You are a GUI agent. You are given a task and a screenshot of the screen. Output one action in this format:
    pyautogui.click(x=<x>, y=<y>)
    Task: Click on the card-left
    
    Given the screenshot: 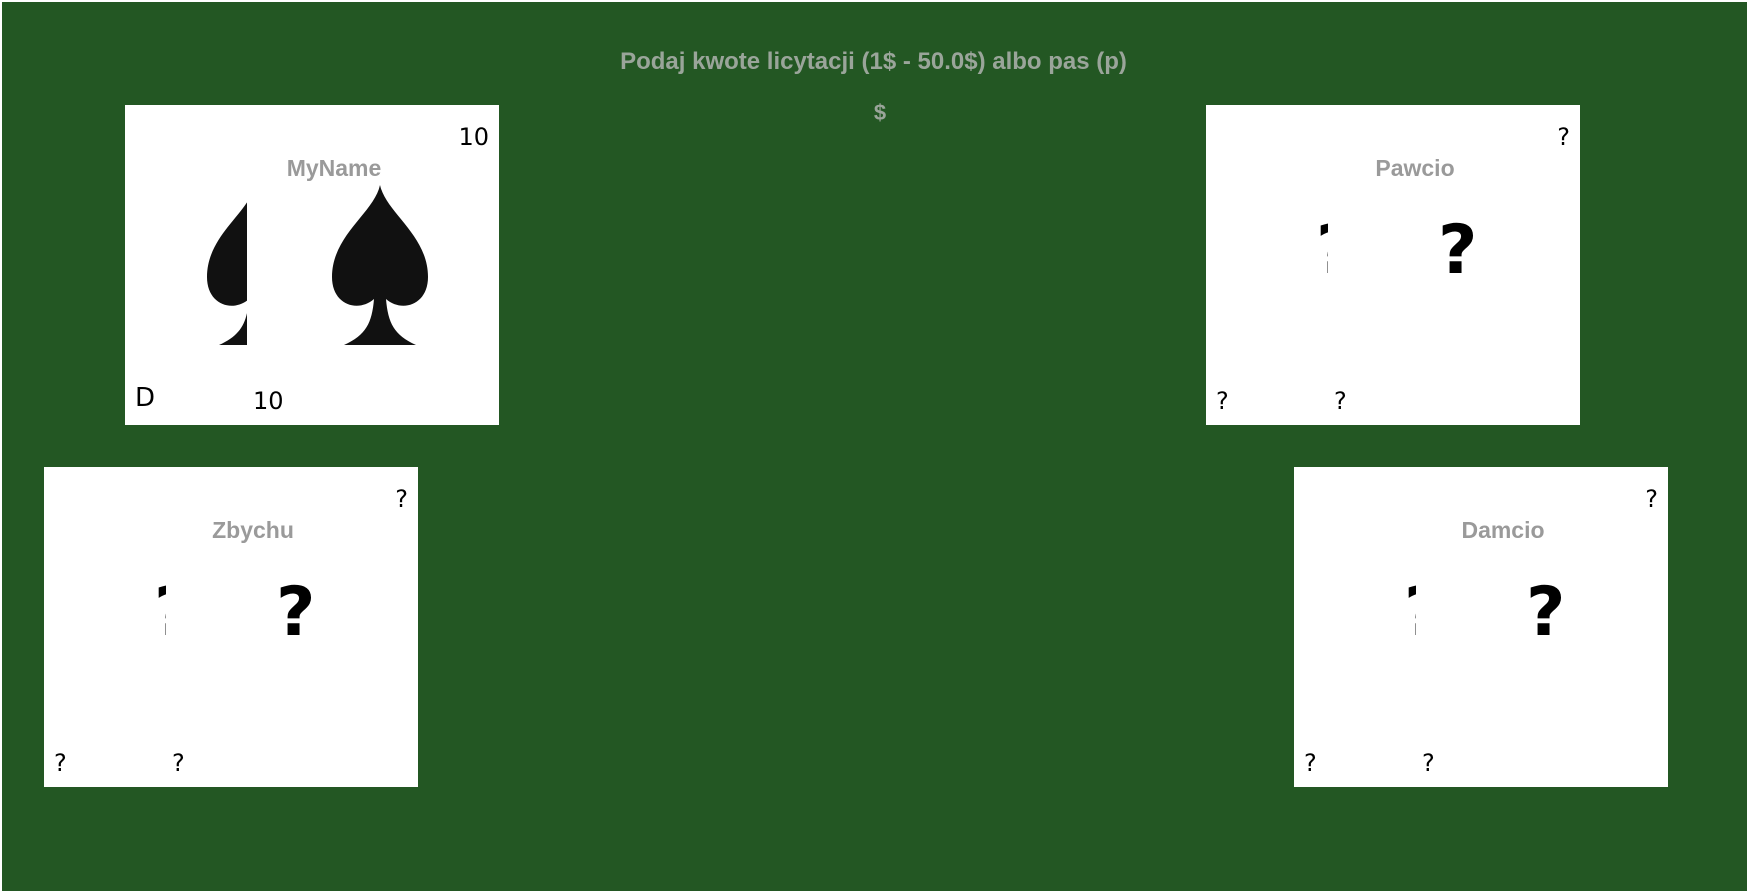 What is the action you would take?
    pyautogui.click(x=221, y=268)
    